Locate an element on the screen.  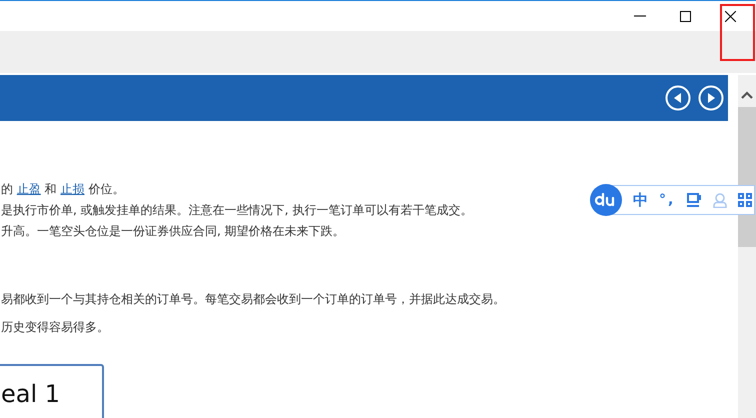
punctuation-toggle: °, is located at coordinates (667, 200).